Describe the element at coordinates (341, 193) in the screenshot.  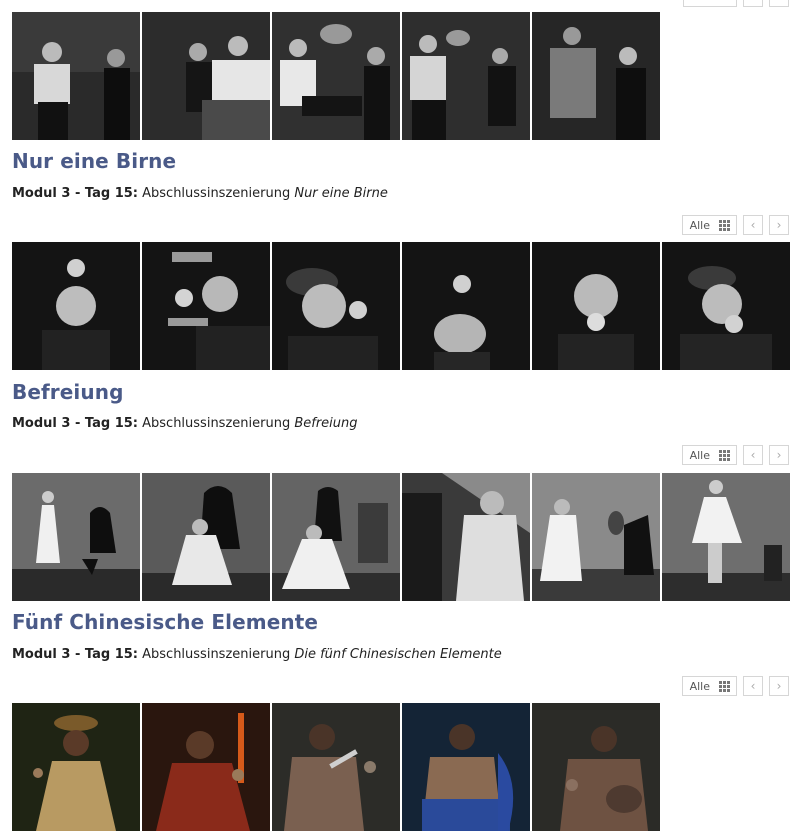
I see `description-emphasis: Nur eine Birne` at that location.